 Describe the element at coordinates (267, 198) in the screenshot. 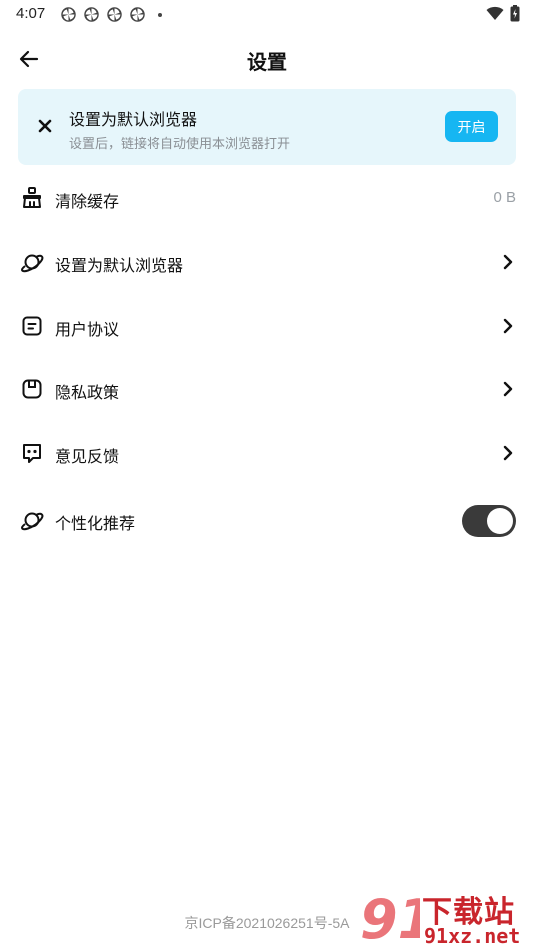

I see `settings-item-clear-cache: 清除缓存 0 B` at that location.